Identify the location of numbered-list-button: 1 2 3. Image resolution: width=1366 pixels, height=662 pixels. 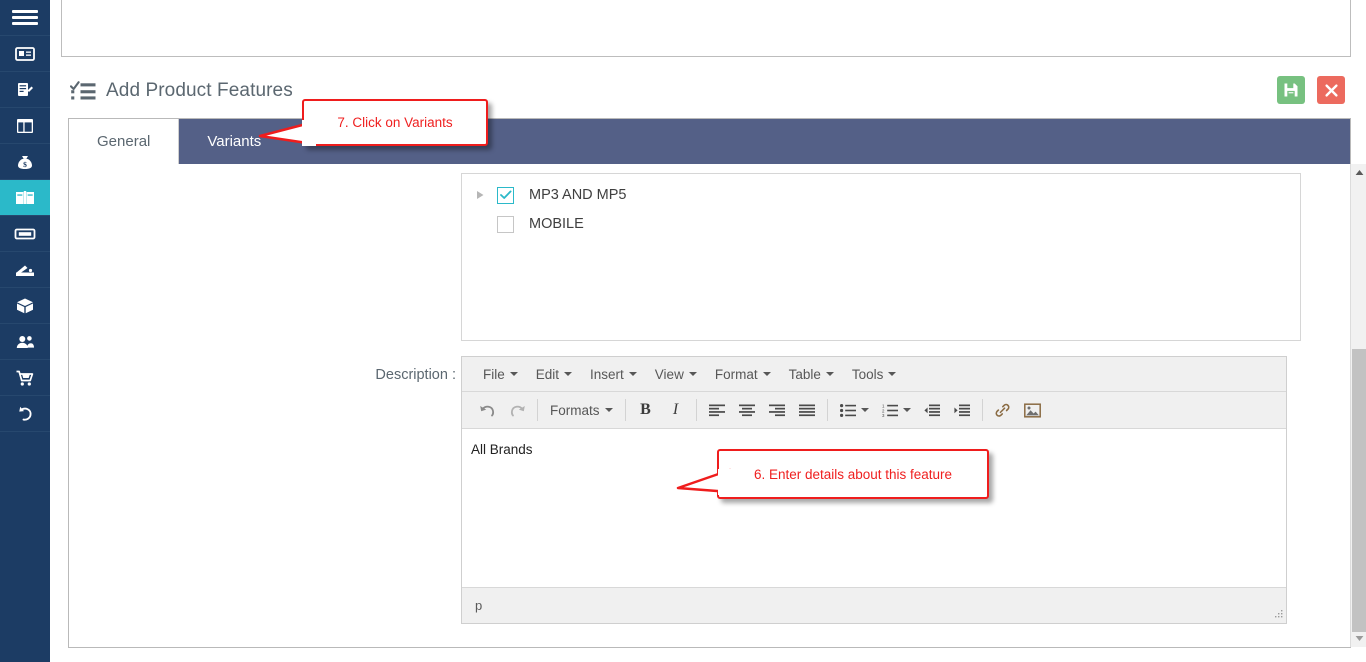
(890, 410).